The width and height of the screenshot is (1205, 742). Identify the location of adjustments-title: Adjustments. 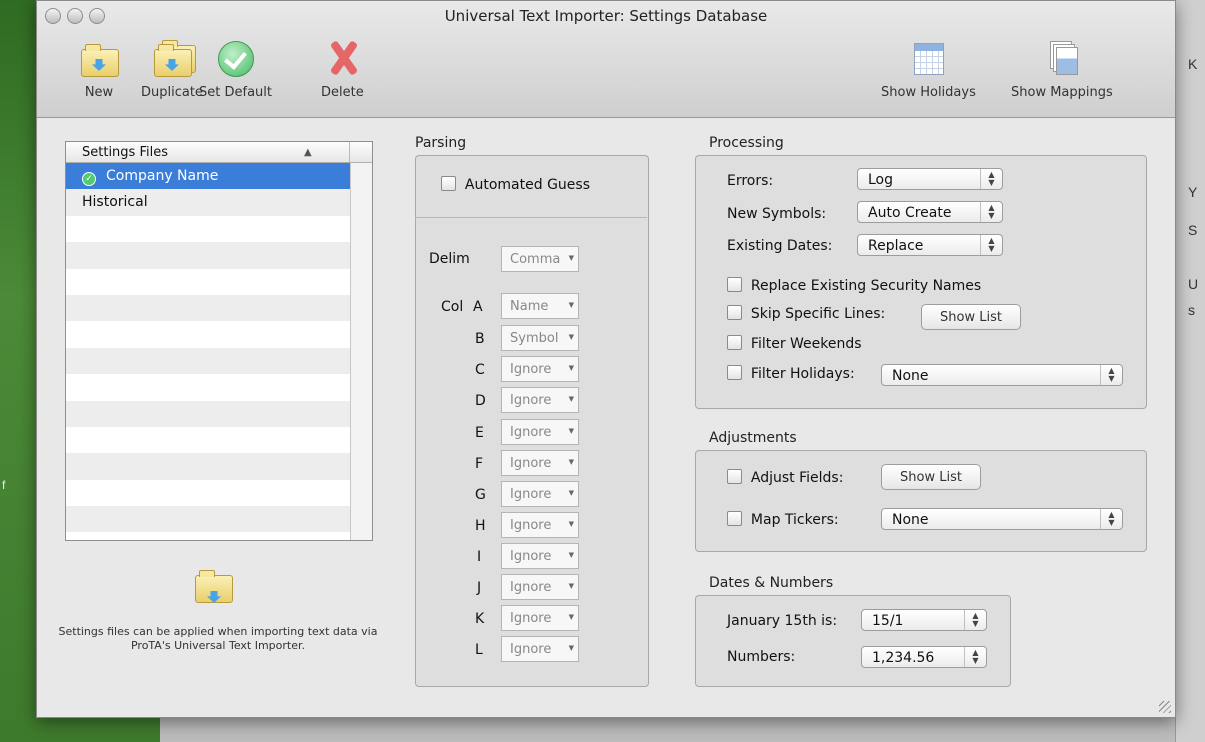
(753, 438).